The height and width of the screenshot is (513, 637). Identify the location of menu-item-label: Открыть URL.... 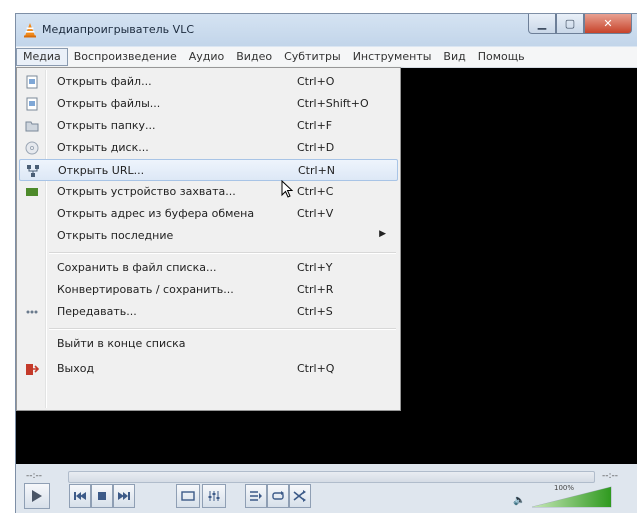
(101, 170).